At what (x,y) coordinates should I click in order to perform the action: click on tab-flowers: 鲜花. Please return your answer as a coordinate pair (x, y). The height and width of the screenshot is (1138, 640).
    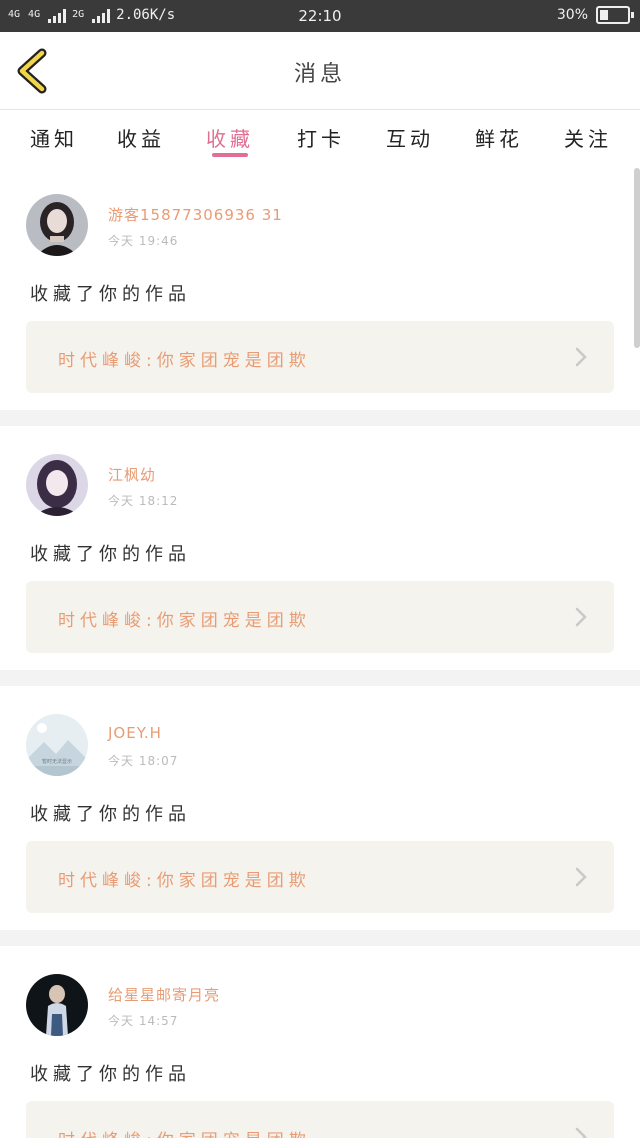
    Looking at the image, I should click on (499, 137).